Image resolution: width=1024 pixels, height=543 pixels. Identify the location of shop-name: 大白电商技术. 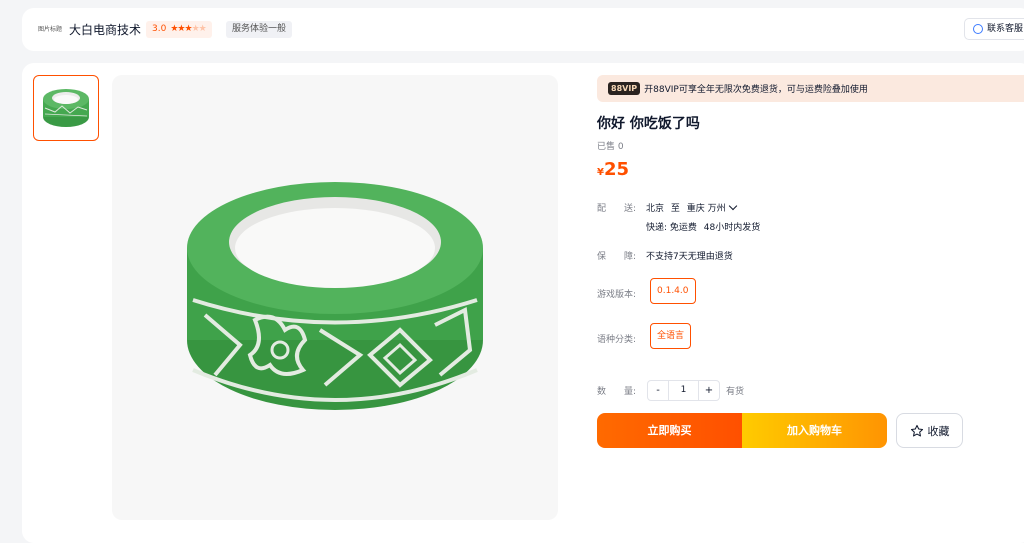
(105, 29).